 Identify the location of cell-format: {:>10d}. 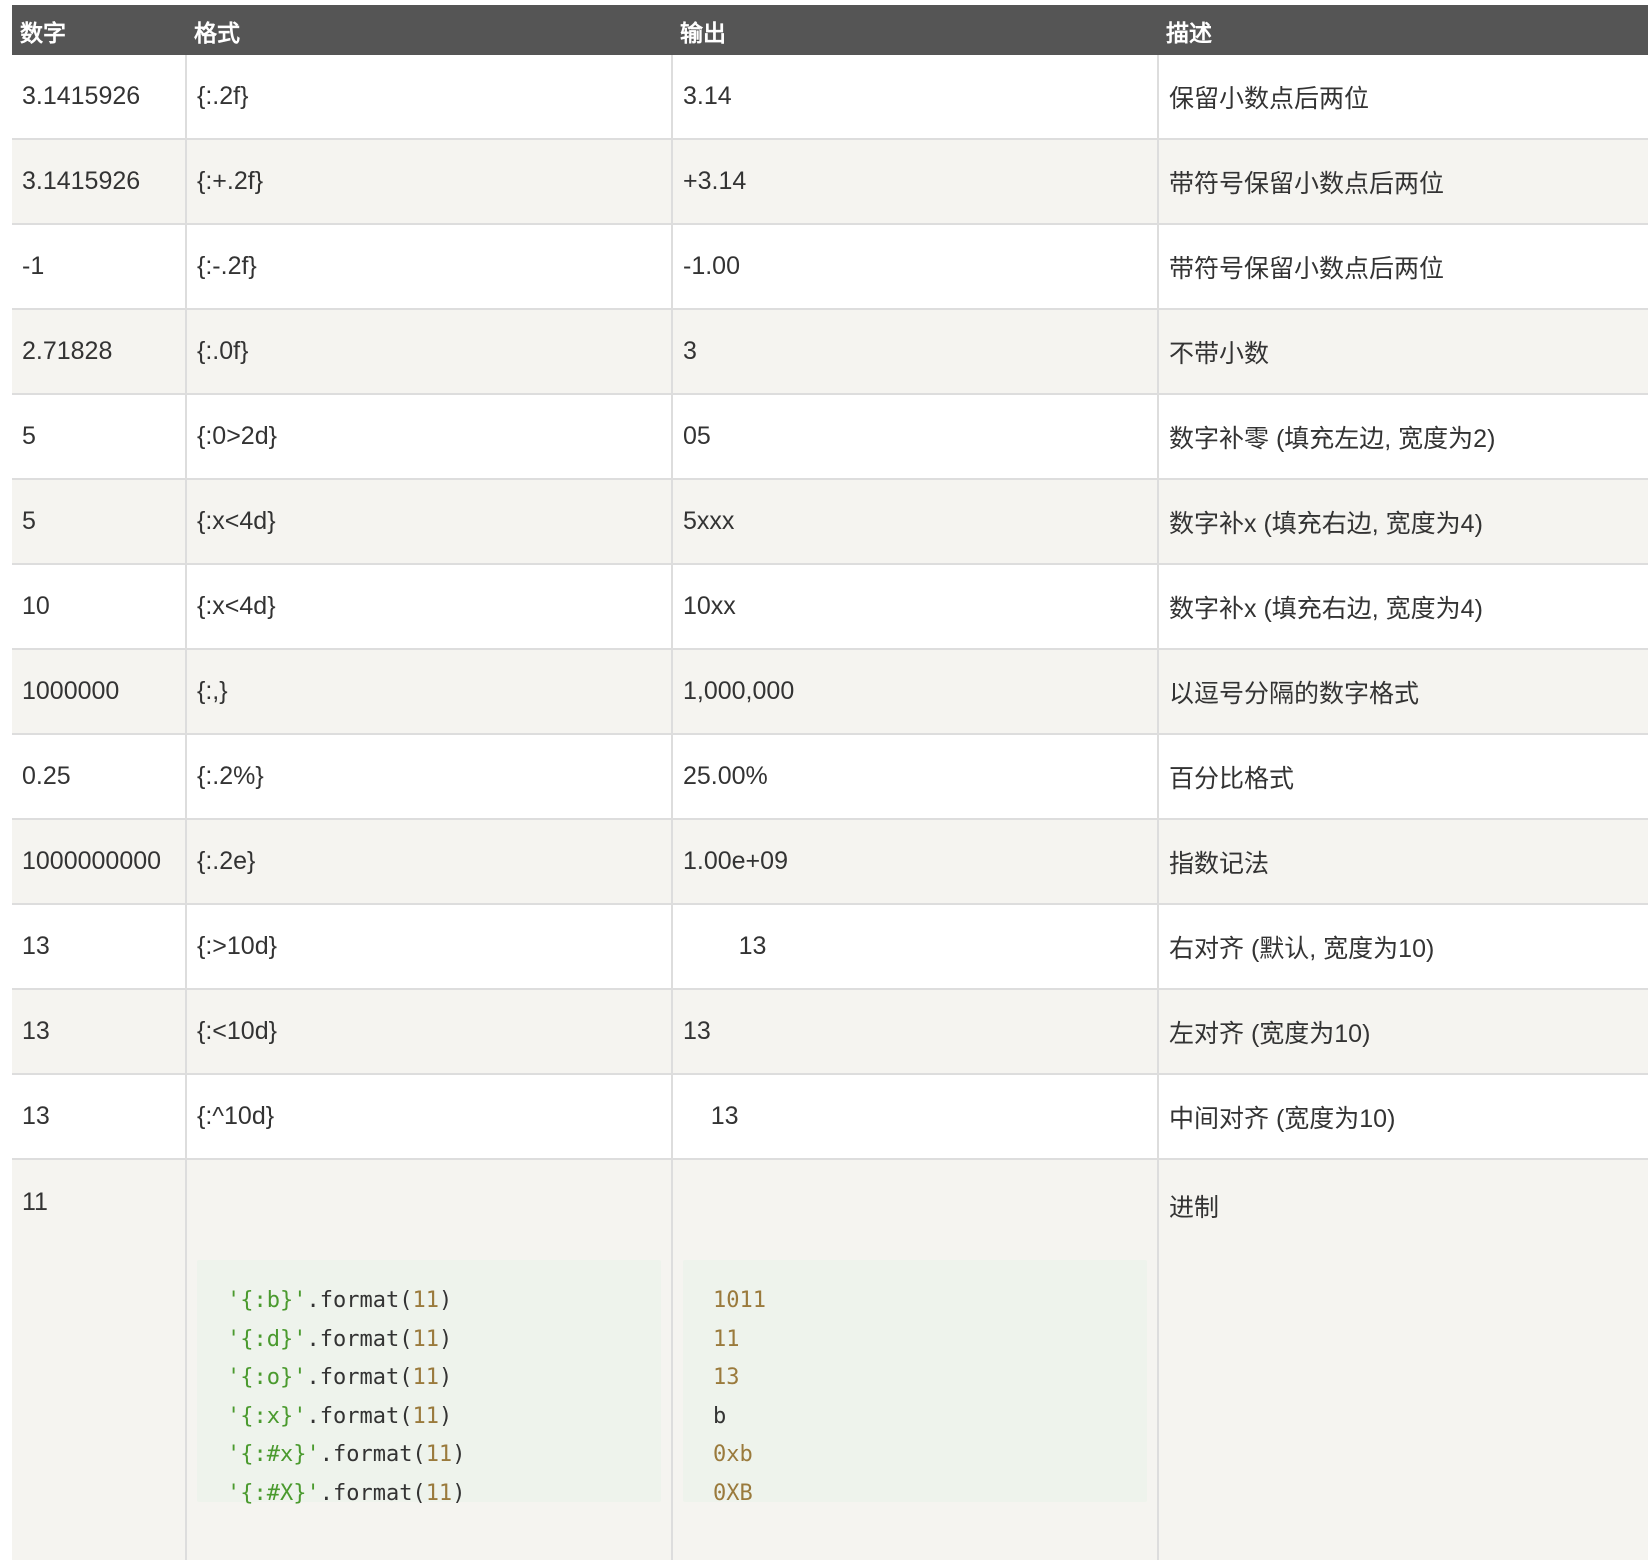
(428, 947).